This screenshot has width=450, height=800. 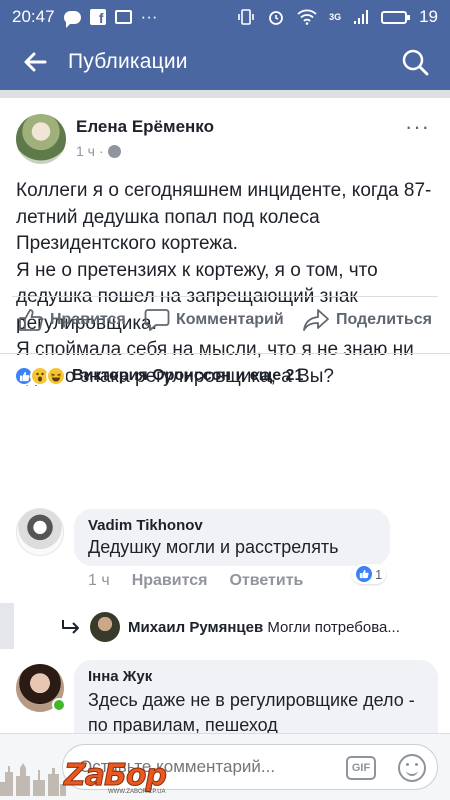 What do you see at coordinates (41, 139) in the screenshot?
I see `author-avatar` at bounding box center [41, 139].